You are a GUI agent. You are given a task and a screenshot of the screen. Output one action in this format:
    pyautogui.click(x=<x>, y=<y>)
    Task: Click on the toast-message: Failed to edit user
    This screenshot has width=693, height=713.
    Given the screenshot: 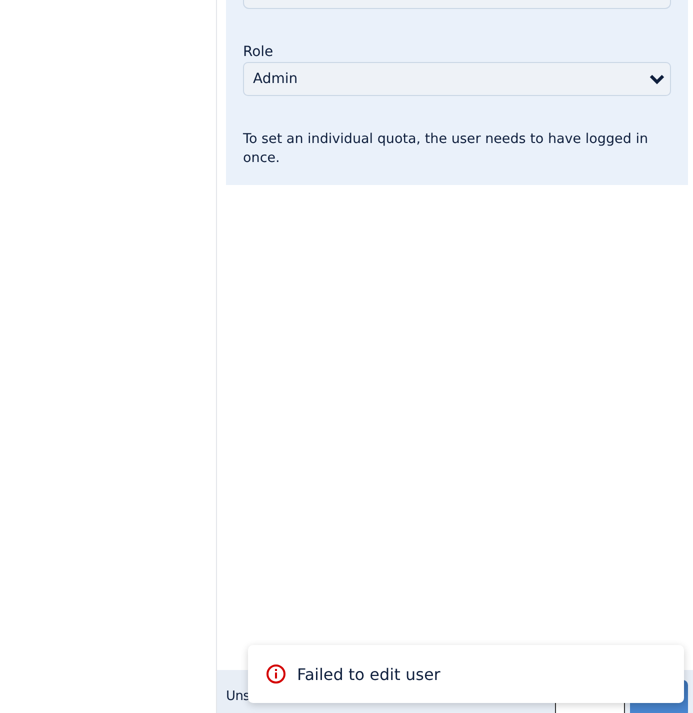 What is the action you would take?
    pyautogui.click(x=368, y=674)
    